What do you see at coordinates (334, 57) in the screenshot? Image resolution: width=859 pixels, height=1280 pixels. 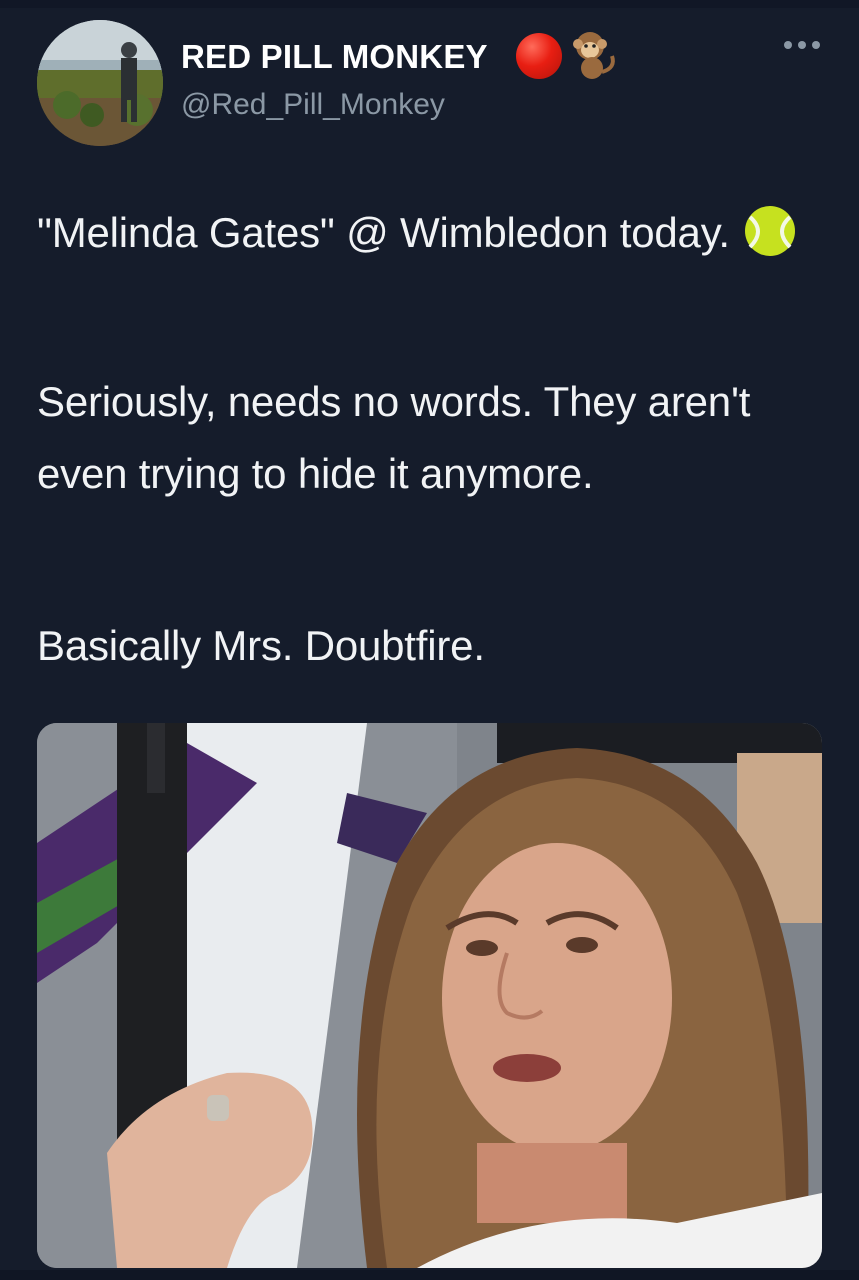 I see `author-name: RED PILL MONKEY` at bounding box center [334, 57].